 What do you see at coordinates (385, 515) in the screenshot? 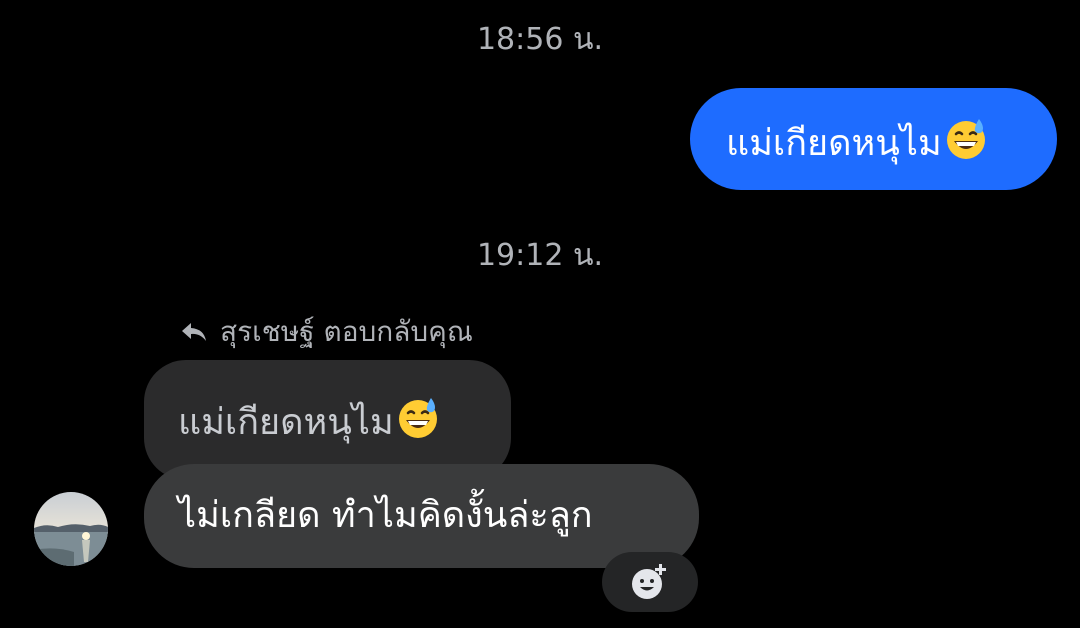
I see `message-text: ไม่เกลียด ทำไมคิดงั้นล่ะลูก` at bounding box center [385, 515].